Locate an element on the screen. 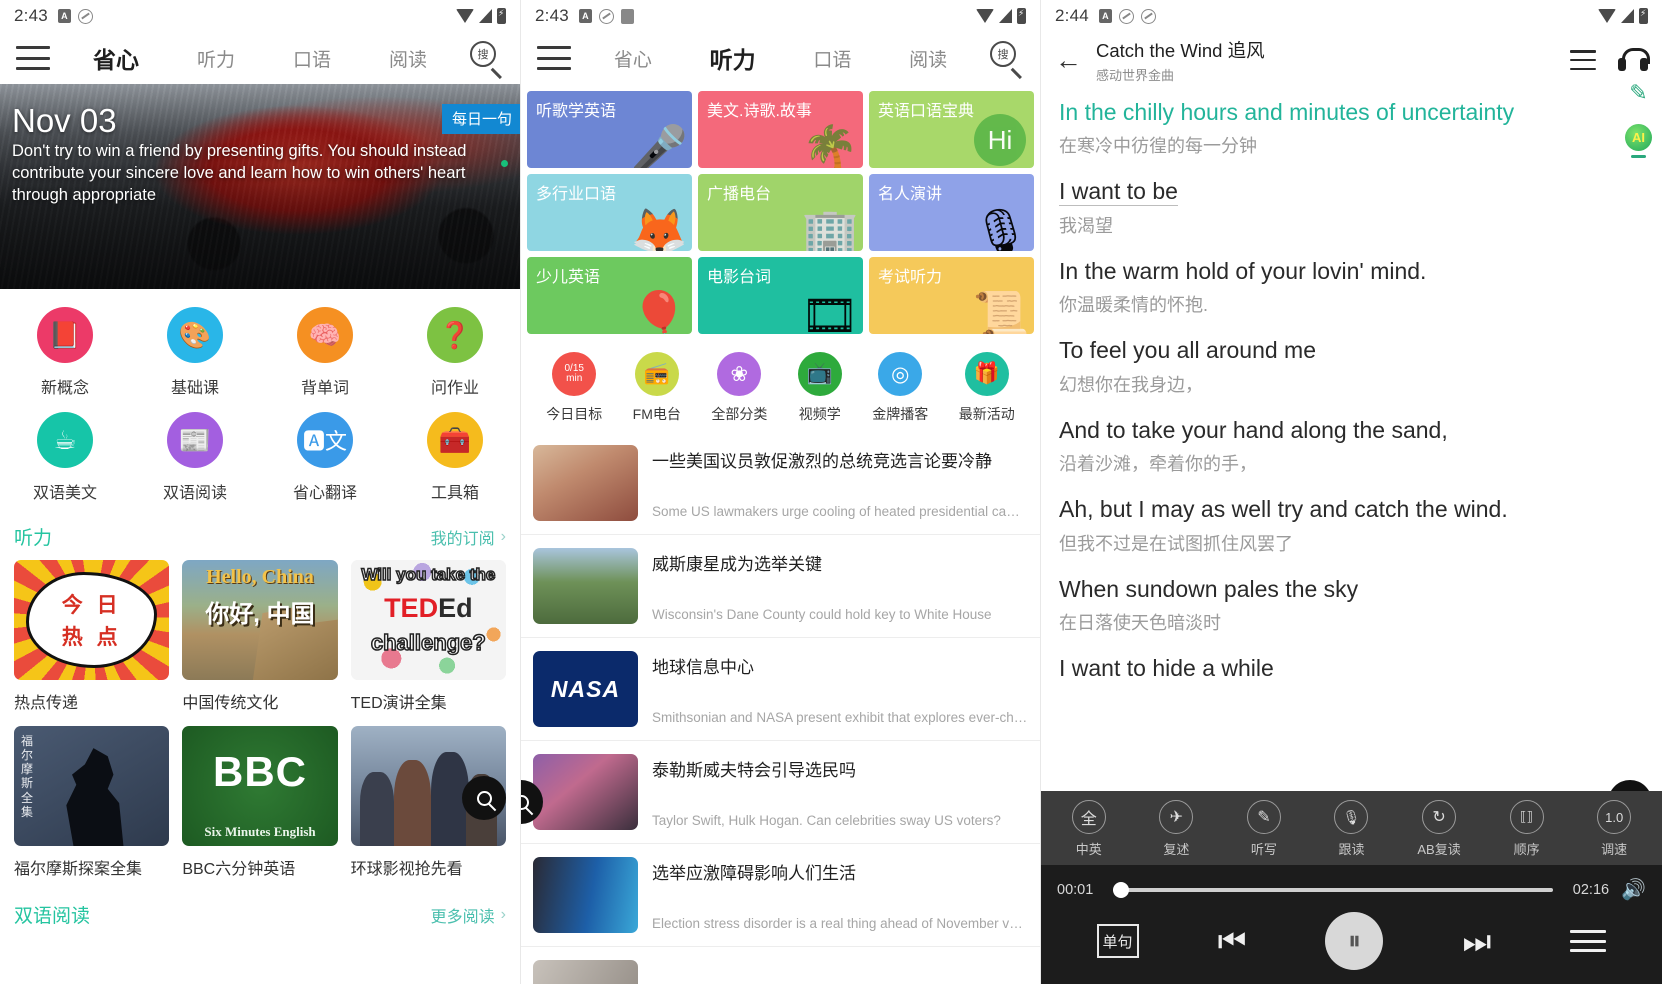 The width and height of the screenshot is (1662, 984). essays-poems-stories-tile: 美文.诗歌.故事 🌴 is located at coordinates (780, 129).